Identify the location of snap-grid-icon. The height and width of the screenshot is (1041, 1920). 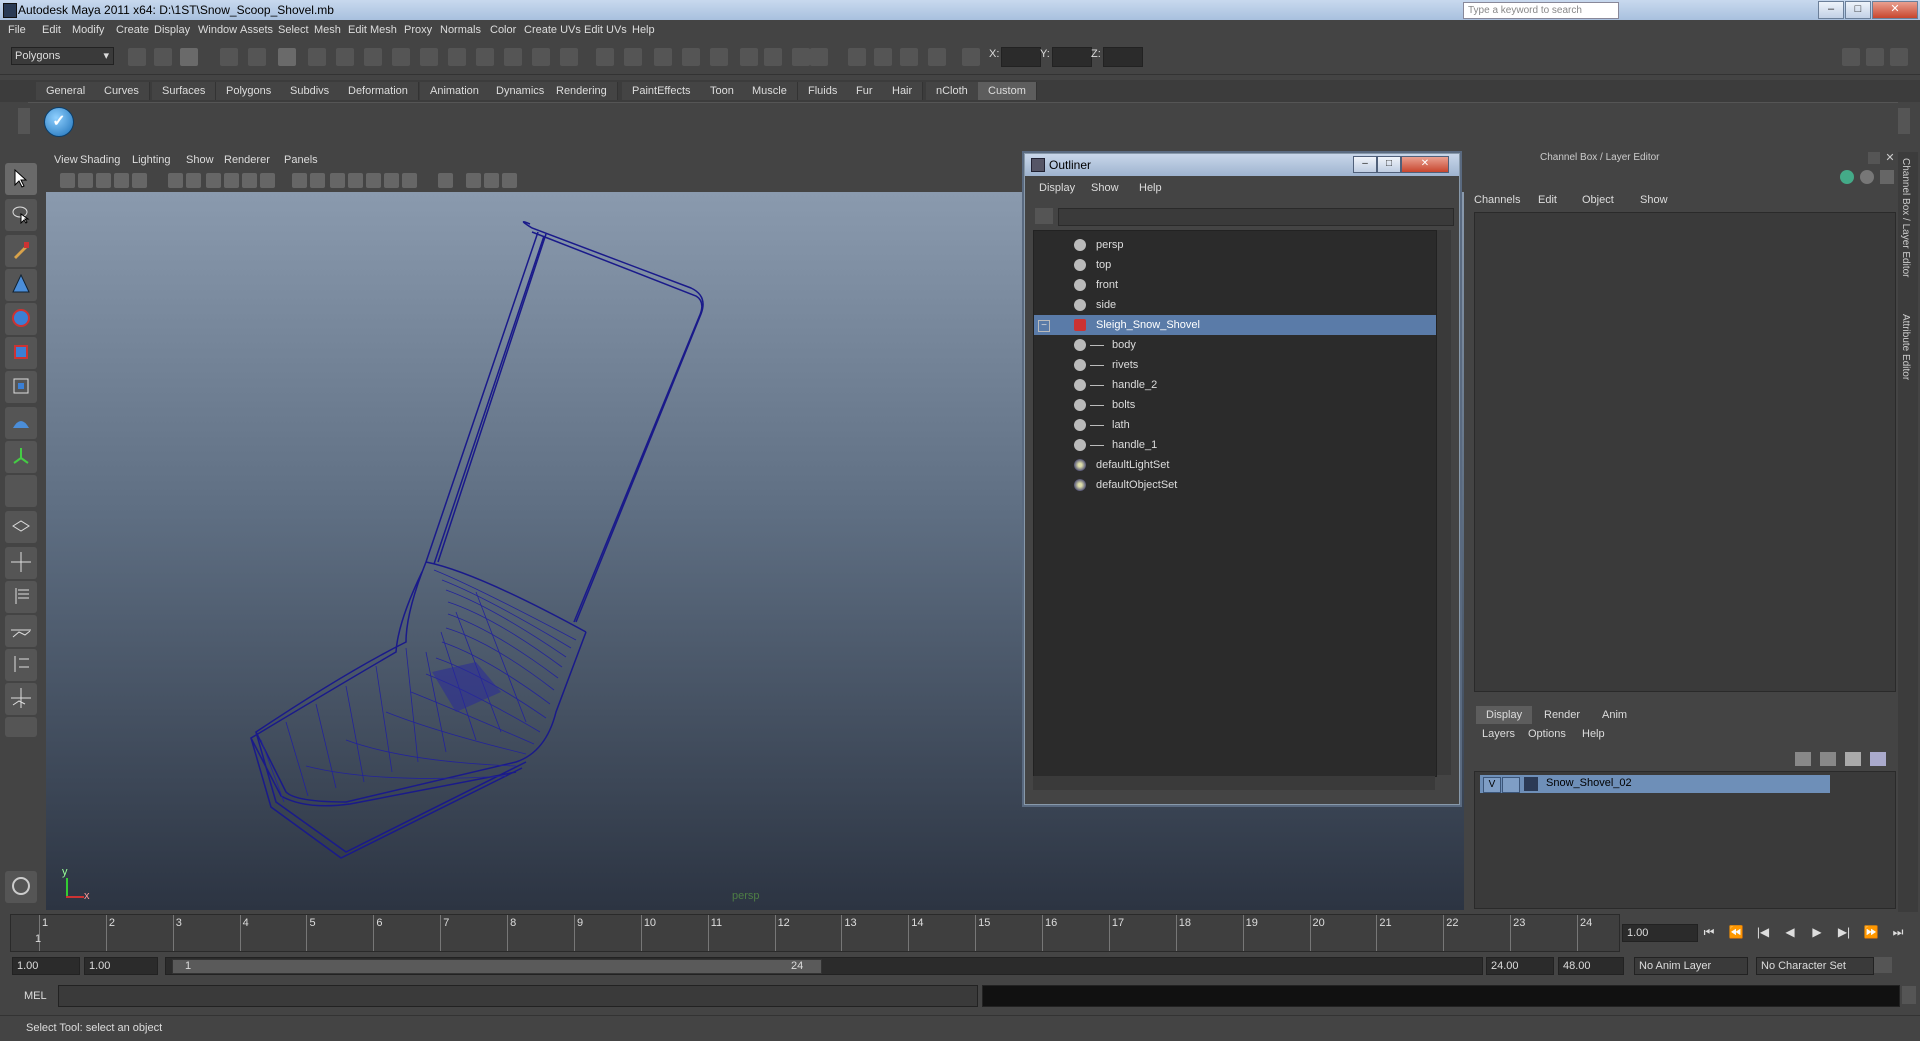
(605, 57).